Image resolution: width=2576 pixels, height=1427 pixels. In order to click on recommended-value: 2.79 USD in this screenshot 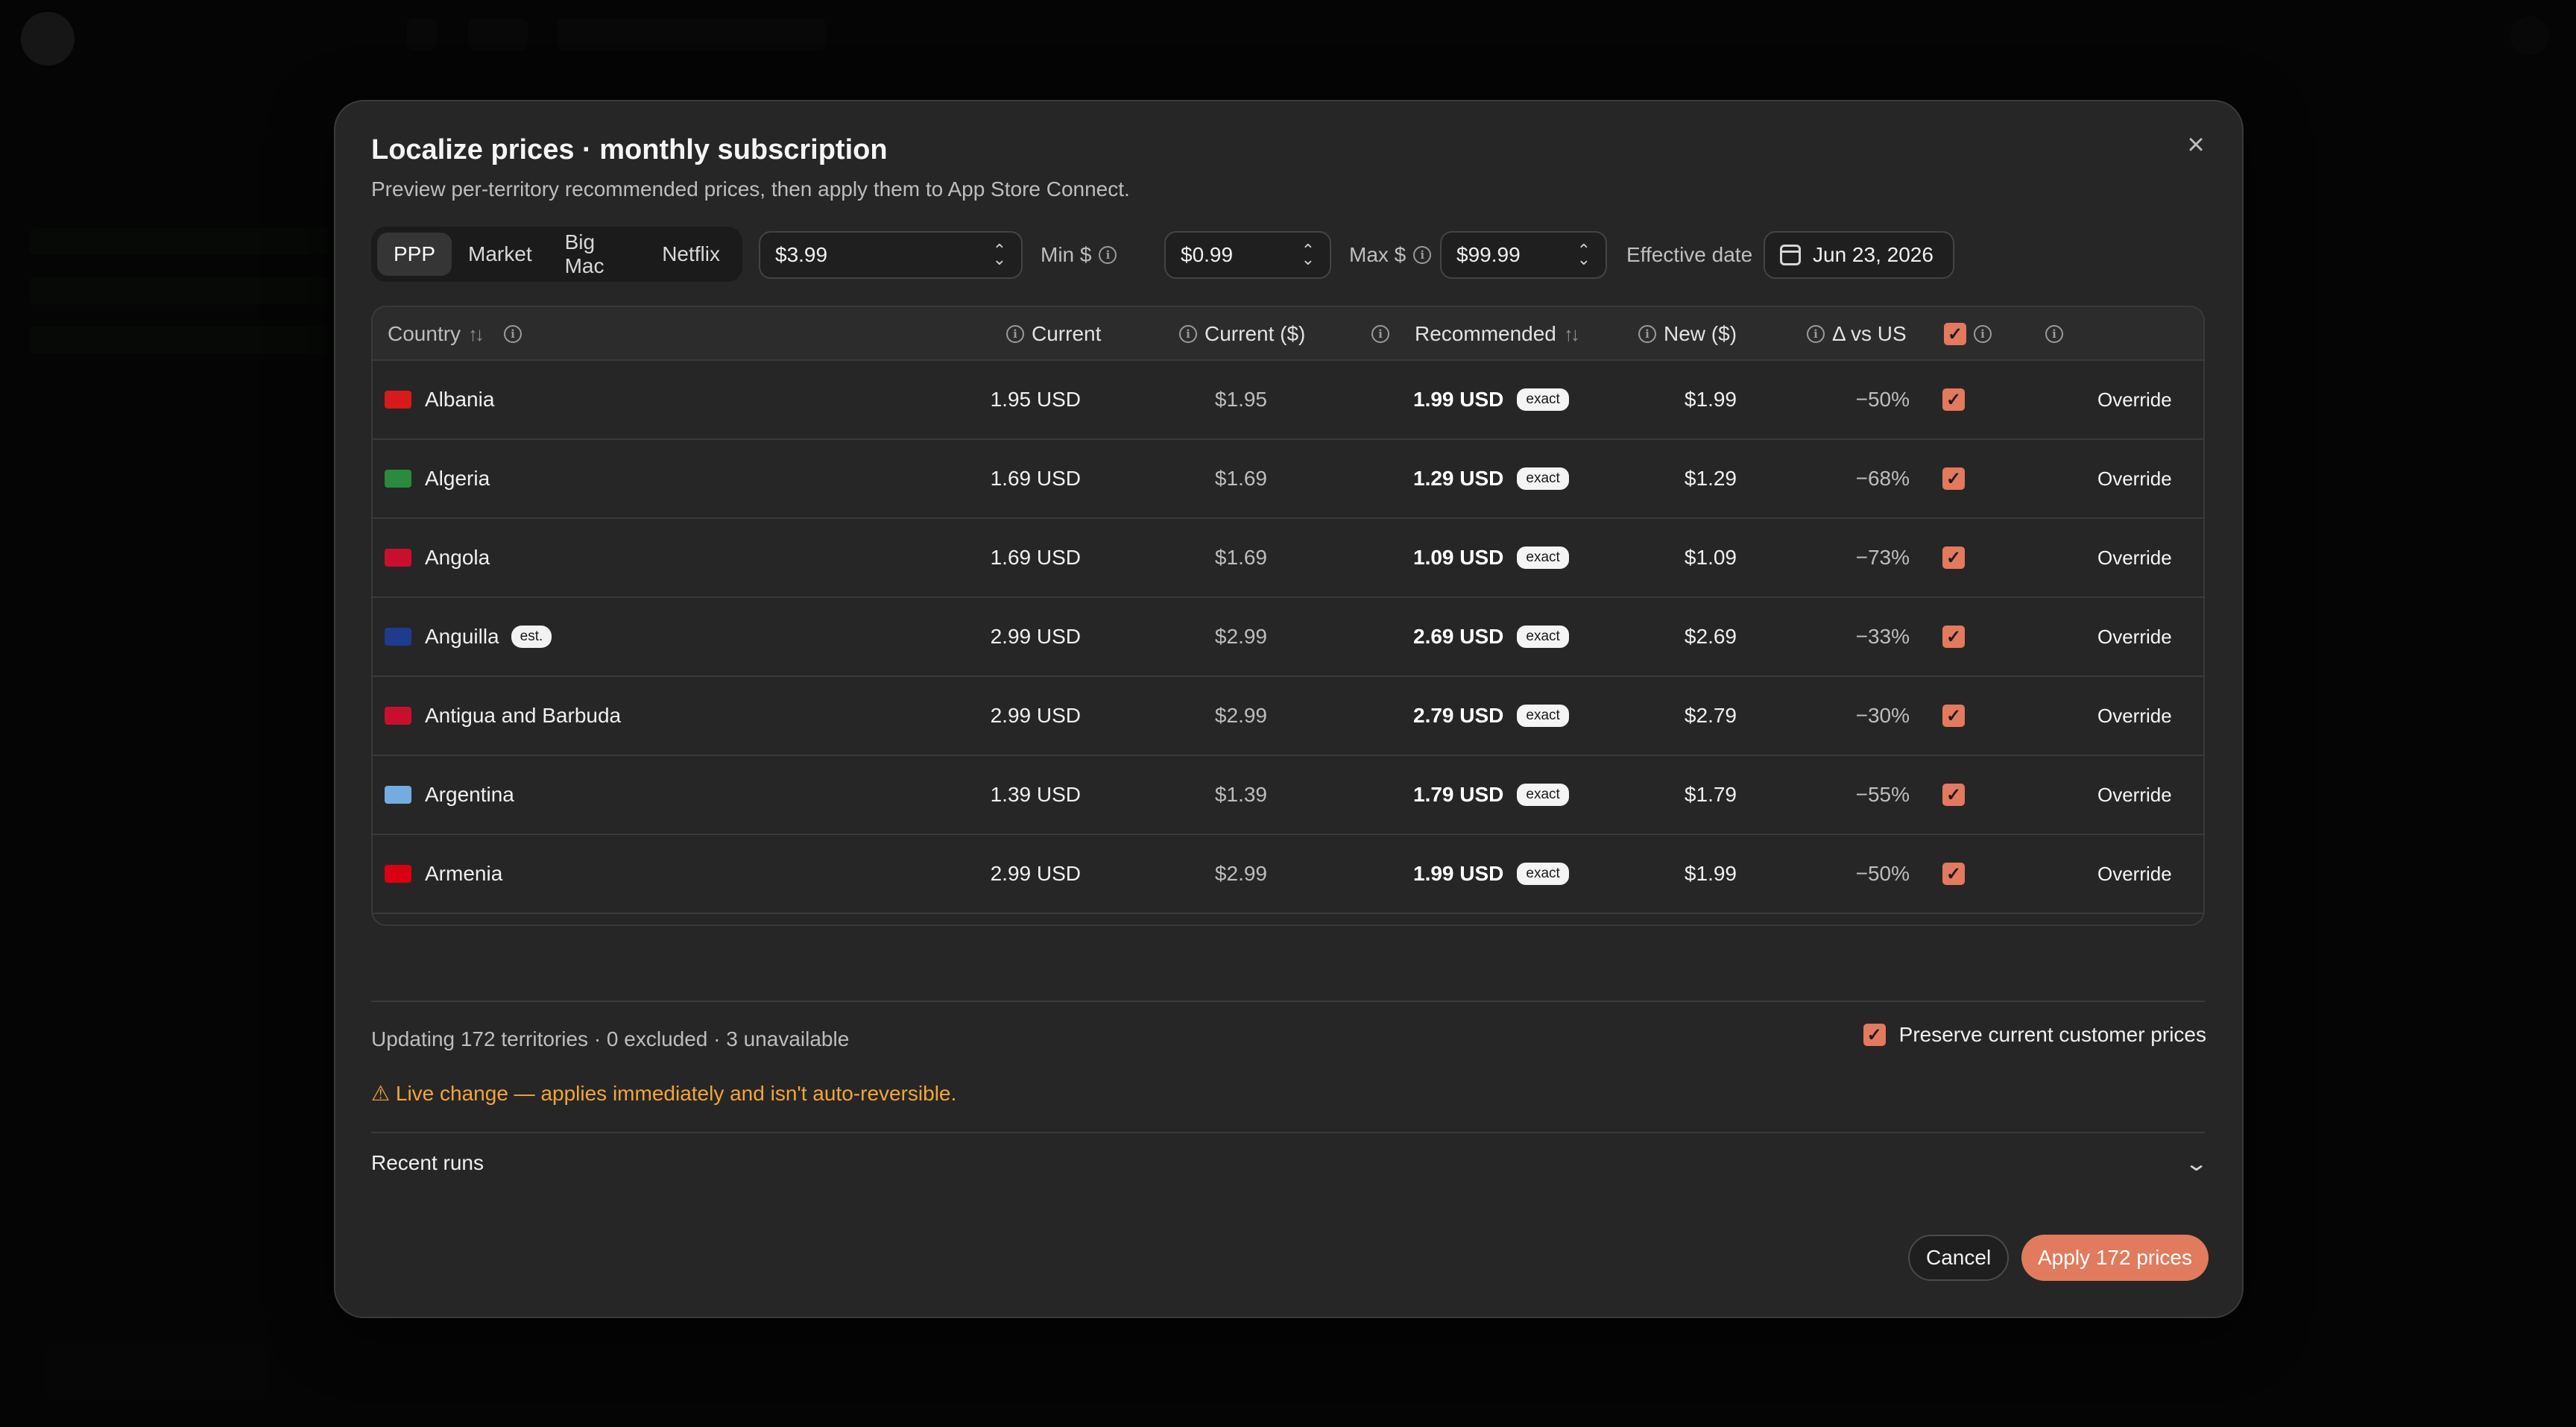, I will do `click(1458, 716)`.